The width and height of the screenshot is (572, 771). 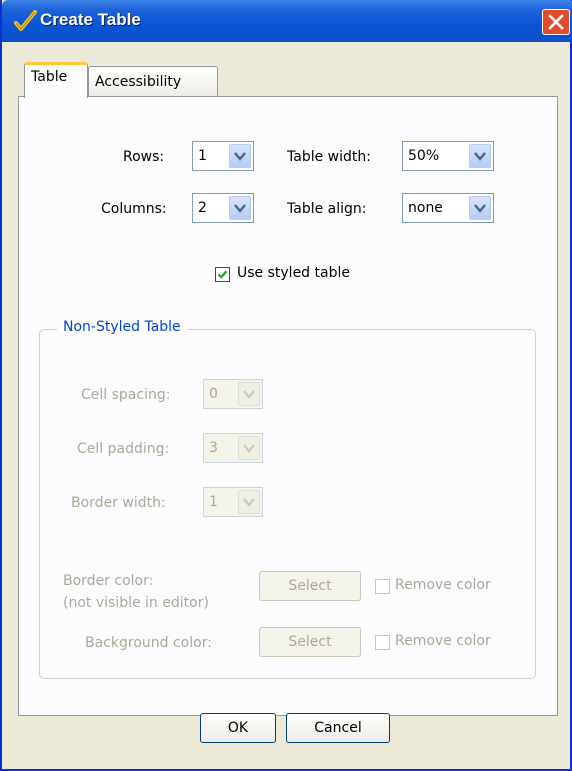 What do you see at coordinates (329, 157) in the screenshot?
I see `table-width-label: Table width:` at bounding box center [329, 157].